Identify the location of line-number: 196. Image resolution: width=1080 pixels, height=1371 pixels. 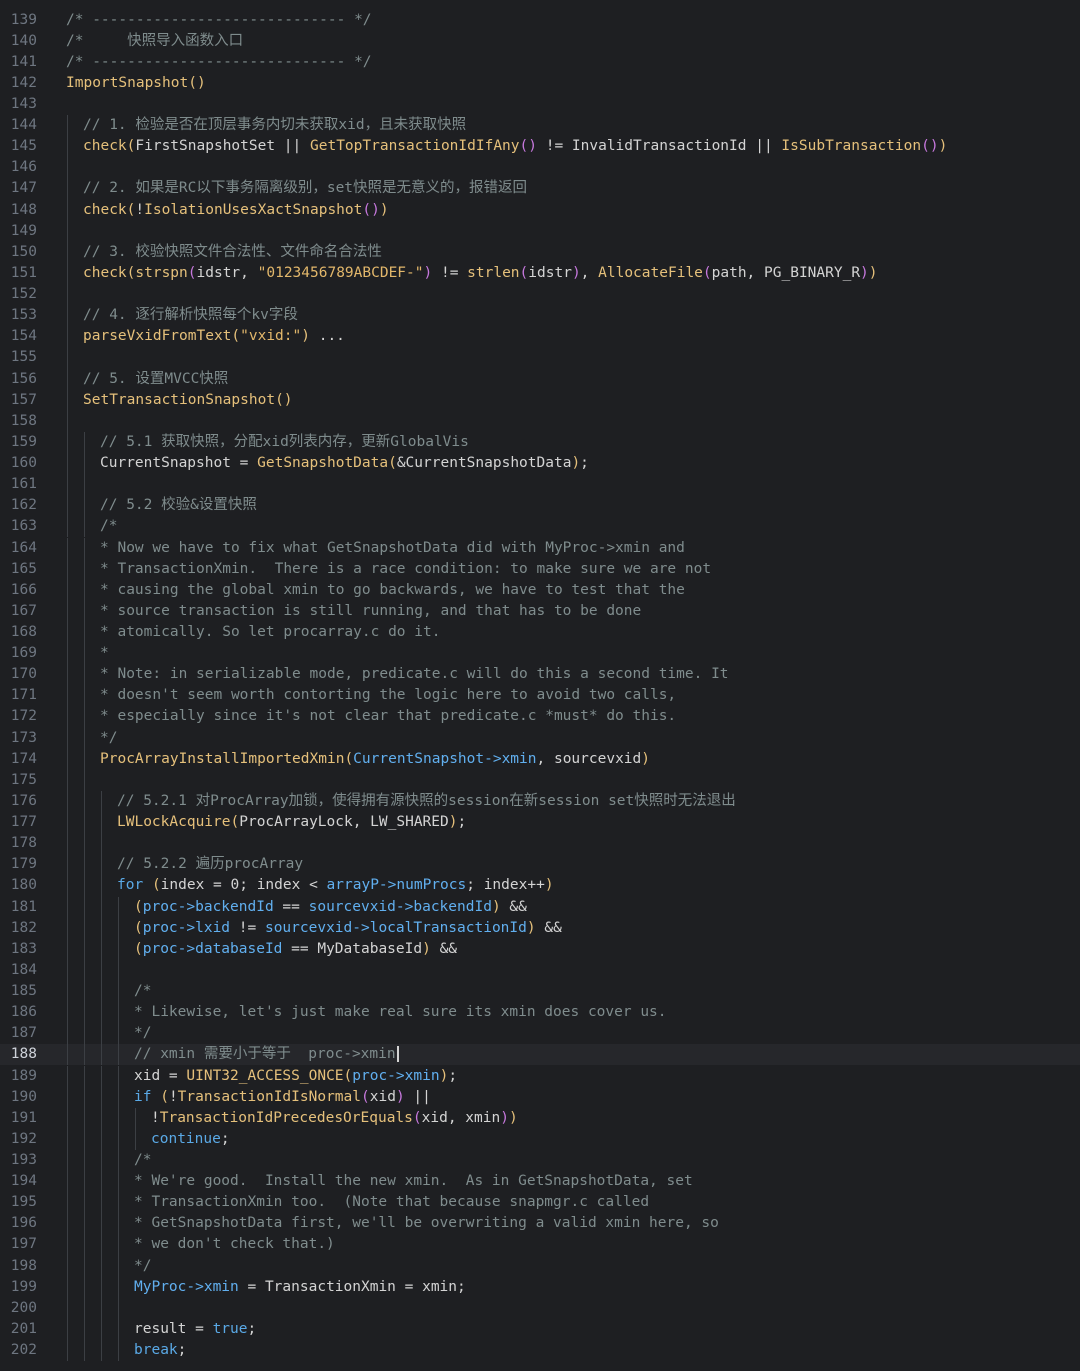
(23, 1223).